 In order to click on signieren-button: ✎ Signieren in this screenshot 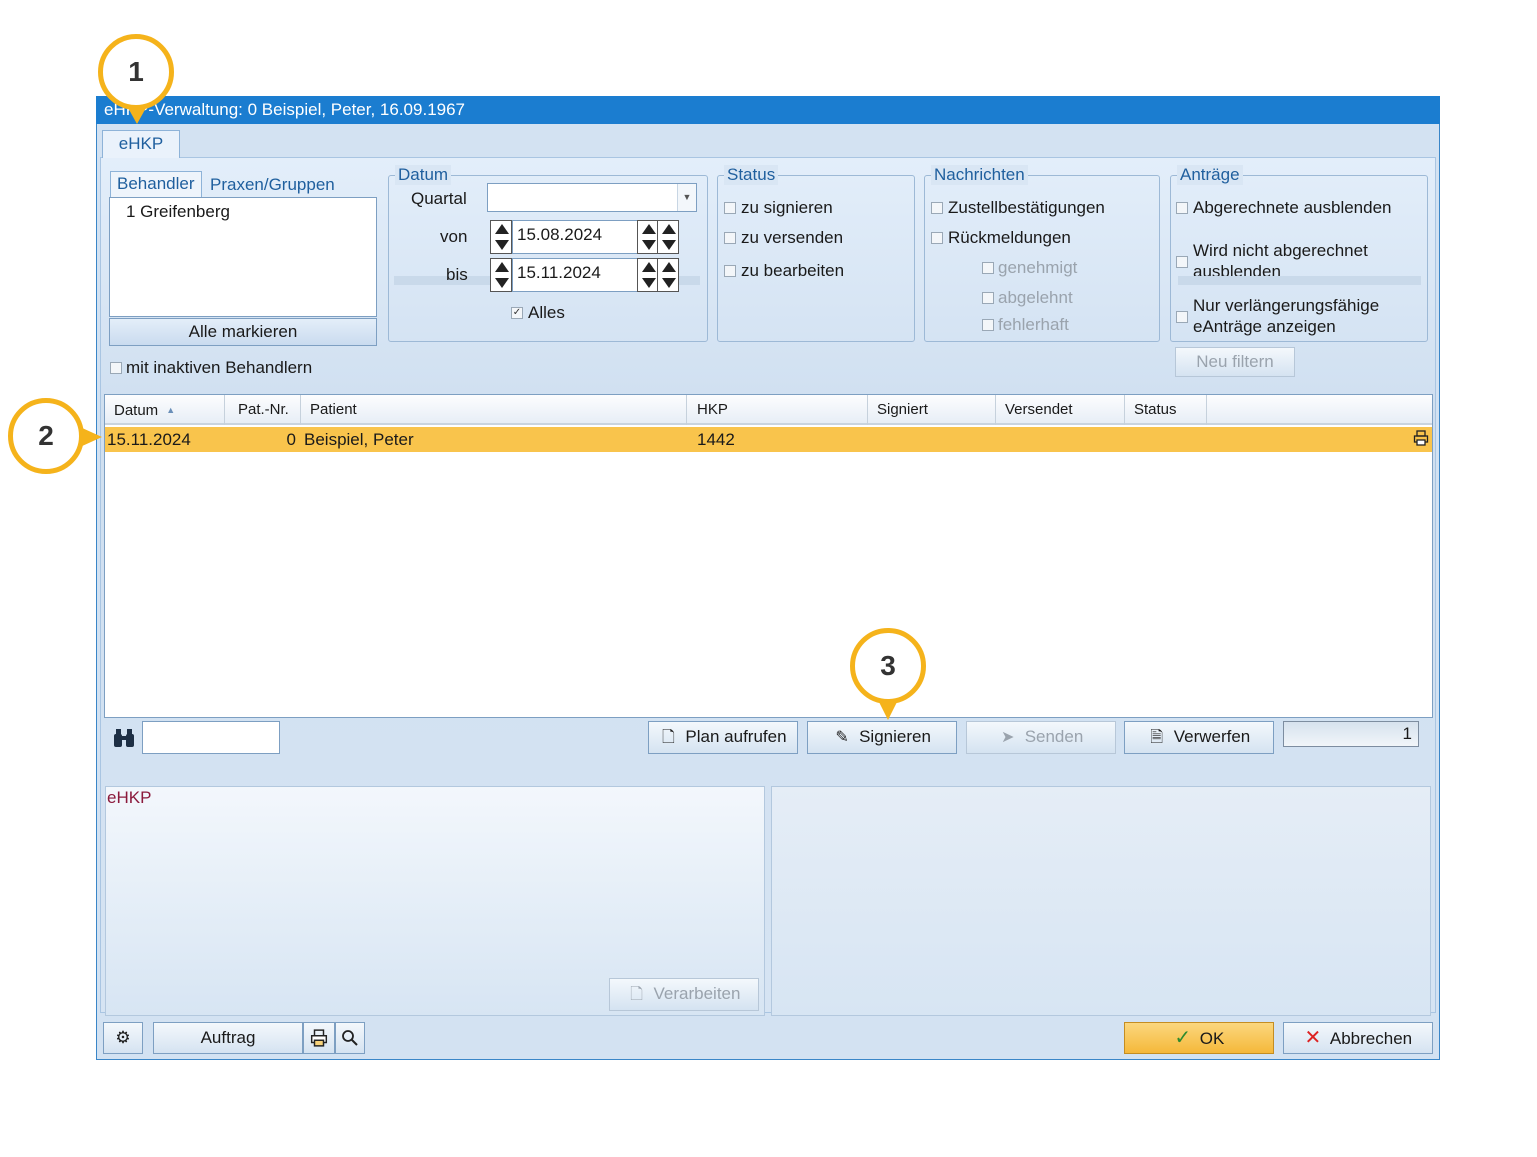, I will do `click(882, 737)`.